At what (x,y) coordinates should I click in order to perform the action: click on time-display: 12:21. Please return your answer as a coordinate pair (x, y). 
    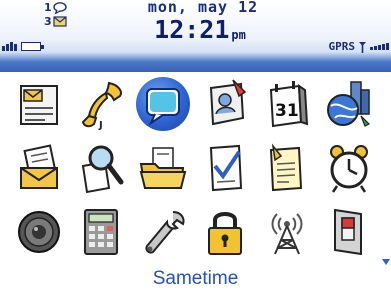
    Looking at the image, I should click on (192, 29).